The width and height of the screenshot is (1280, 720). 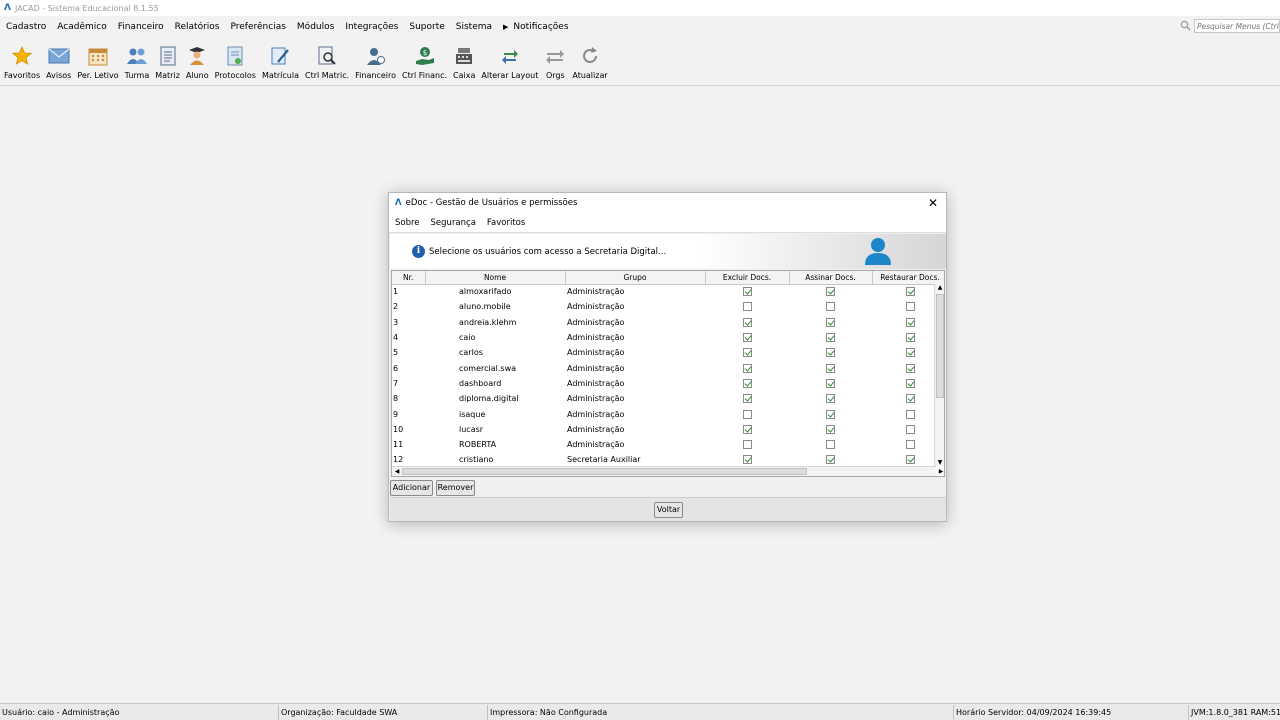 What do you see at coordinates (509, 60) in the screenshot?
I see `tool-alterar-layout: Alterar Layout` at bounding box center [509, 60].